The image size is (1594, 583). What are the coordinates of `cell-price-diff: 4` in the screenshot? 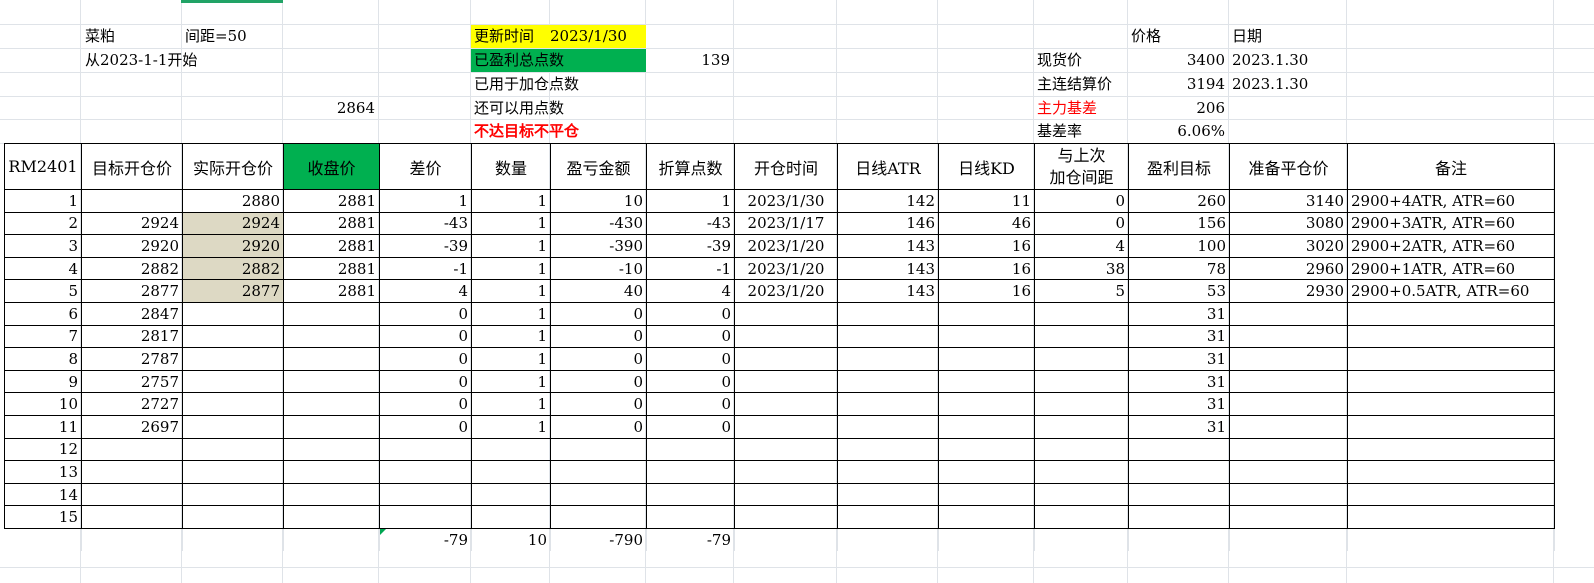 It's located at (425, 291).